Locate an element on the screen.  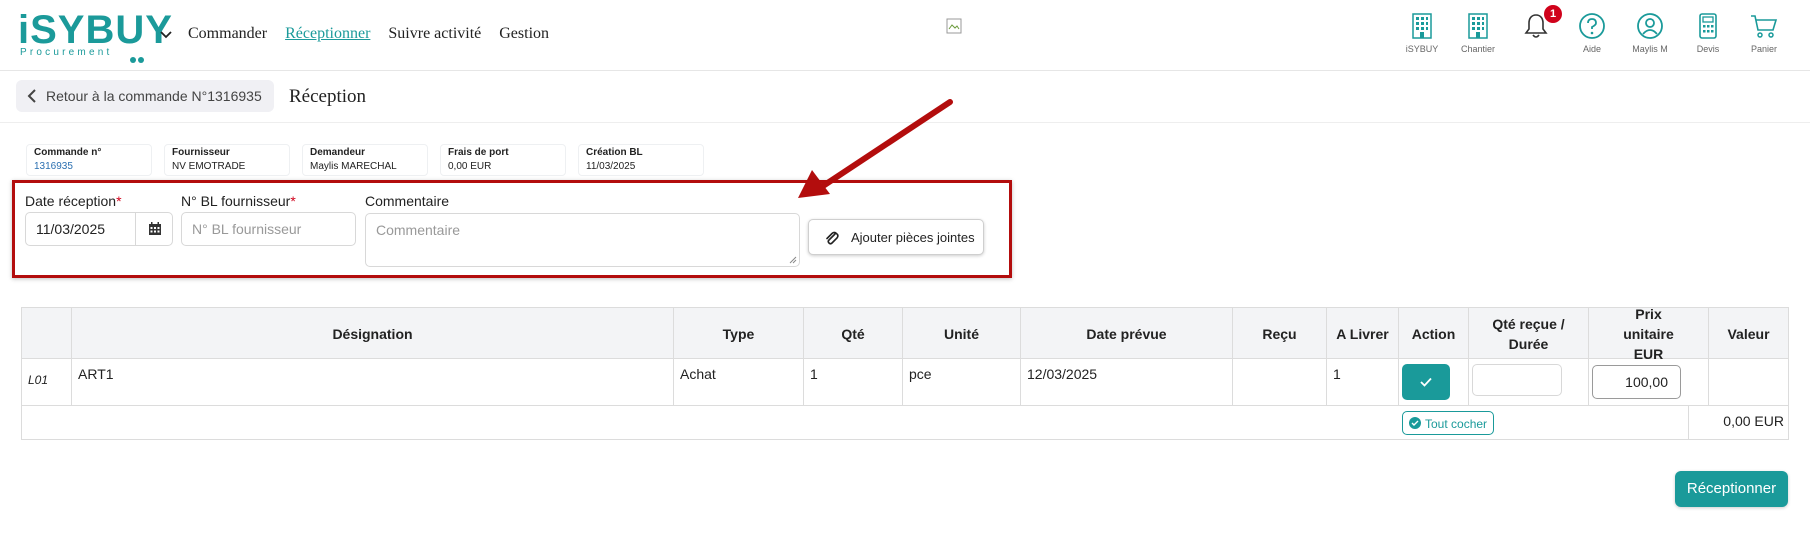
card-value: 0,00 EUR is located at coordinates (470, 166).